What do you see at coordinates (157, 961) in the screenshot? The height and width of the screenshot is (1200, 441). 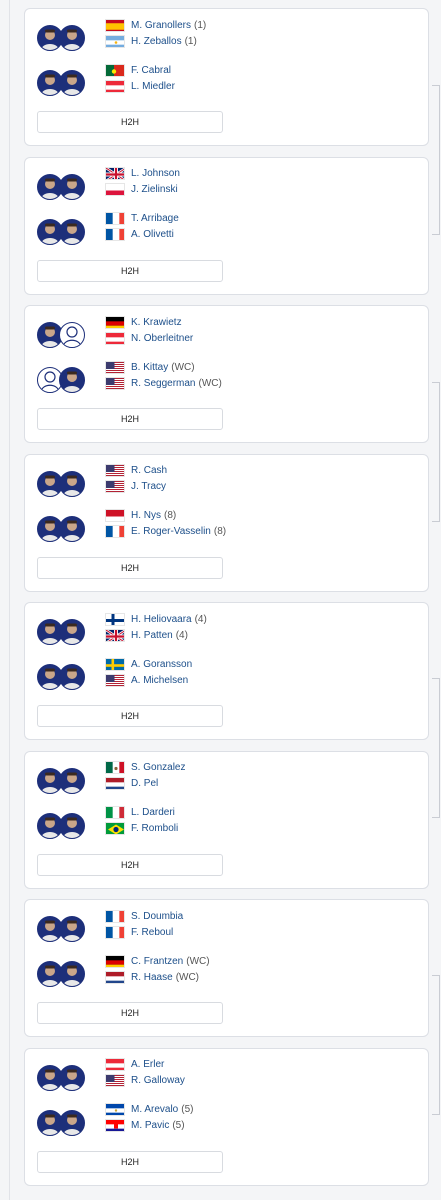 I see `player-name-link: C. Frantzen` at bounding box center [157, 961].